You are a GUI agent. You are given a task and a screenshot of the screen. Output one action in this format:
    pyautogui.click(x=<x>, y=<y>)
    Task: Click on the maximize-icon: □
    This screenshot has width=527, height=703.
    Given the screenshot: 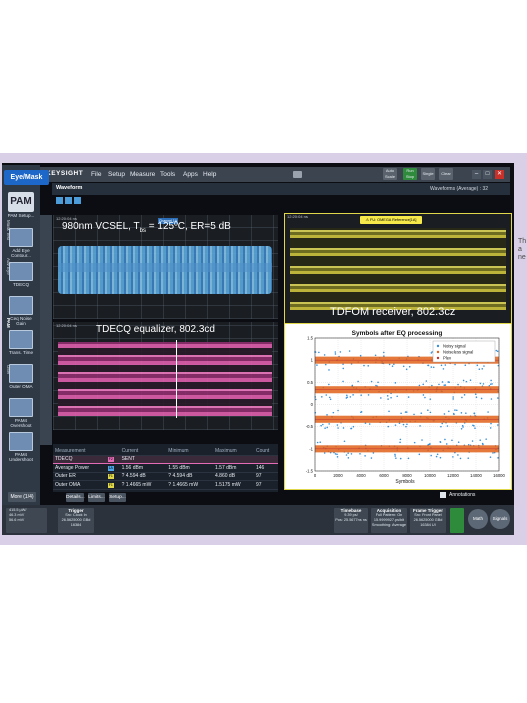 What is the action you would take?
    pyautogui.click(x=487, y=174)
    